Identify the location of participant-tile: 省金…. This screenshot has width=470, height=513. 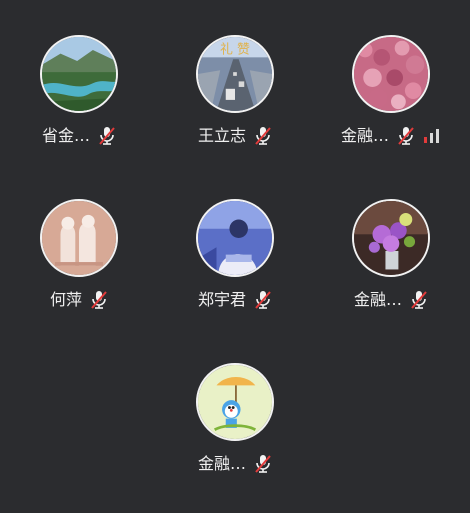
(79, 110).